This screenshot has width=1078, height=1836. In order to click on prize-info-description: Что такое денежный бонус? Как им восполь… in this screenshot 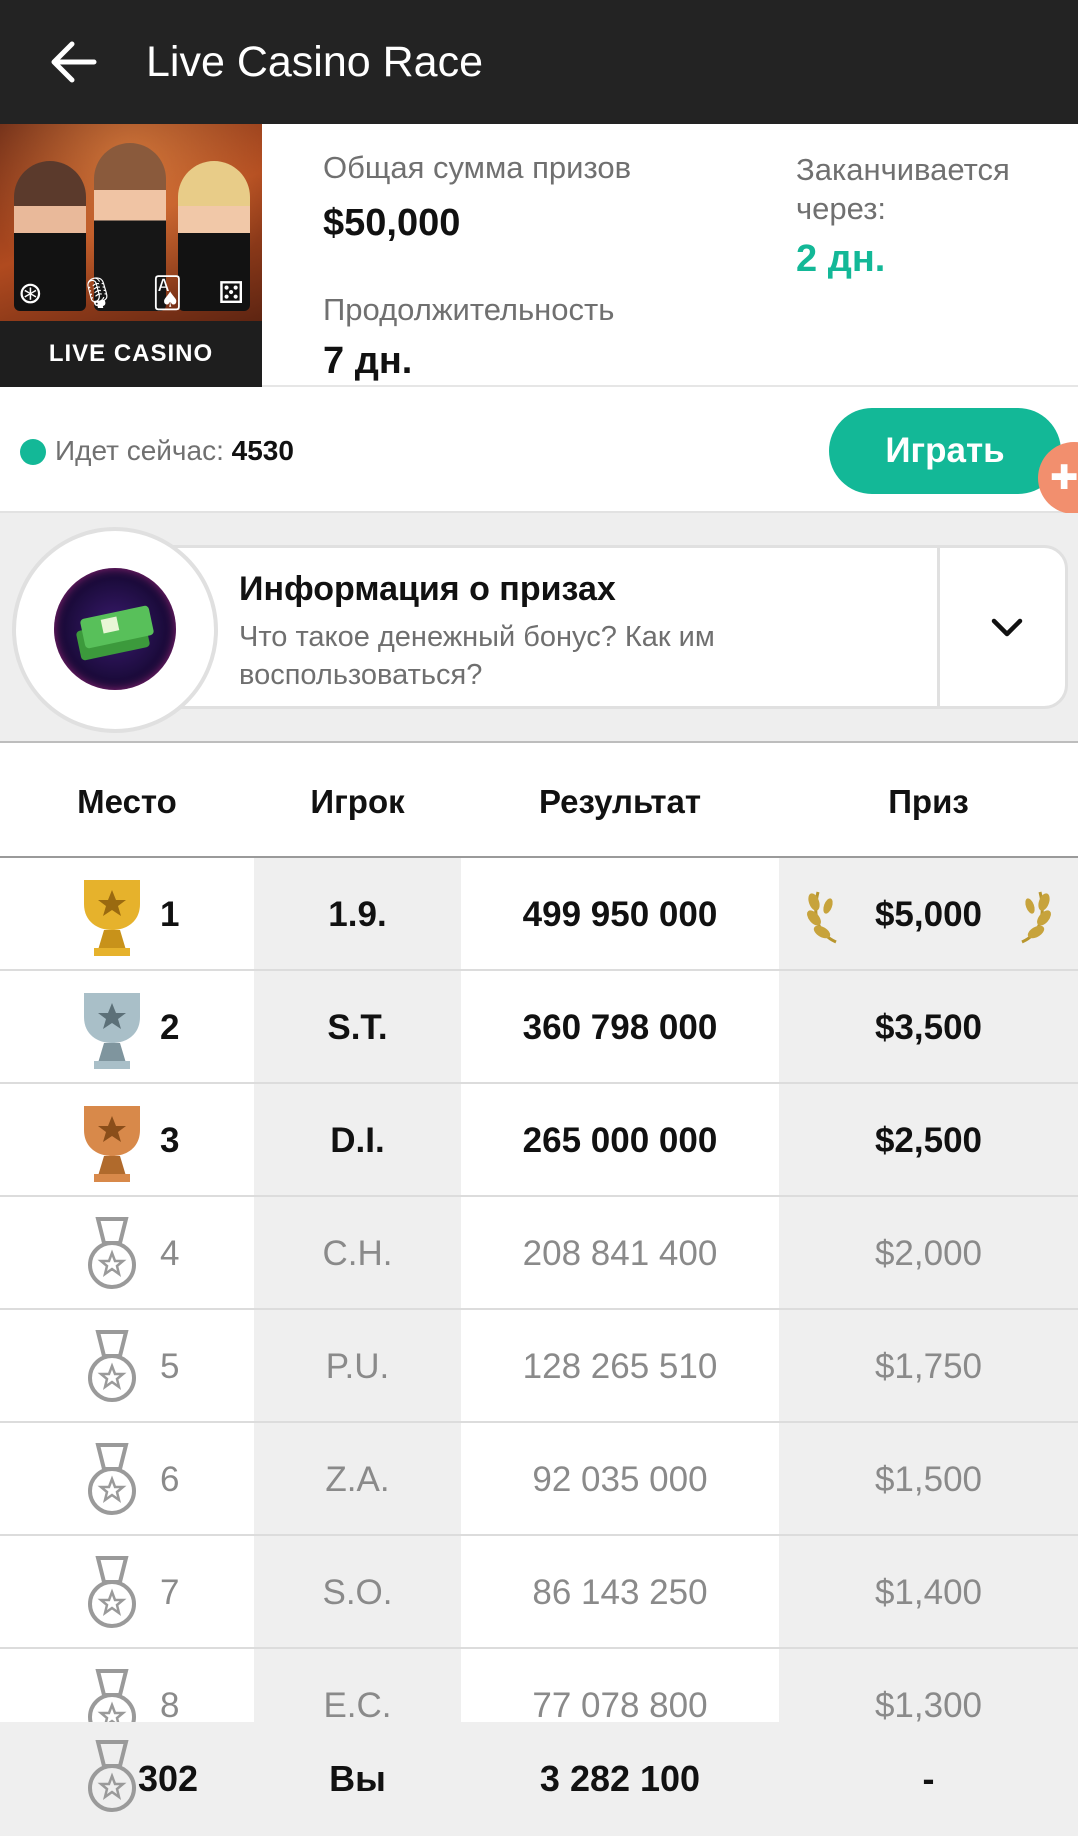, I will do `click(477, 656)`.